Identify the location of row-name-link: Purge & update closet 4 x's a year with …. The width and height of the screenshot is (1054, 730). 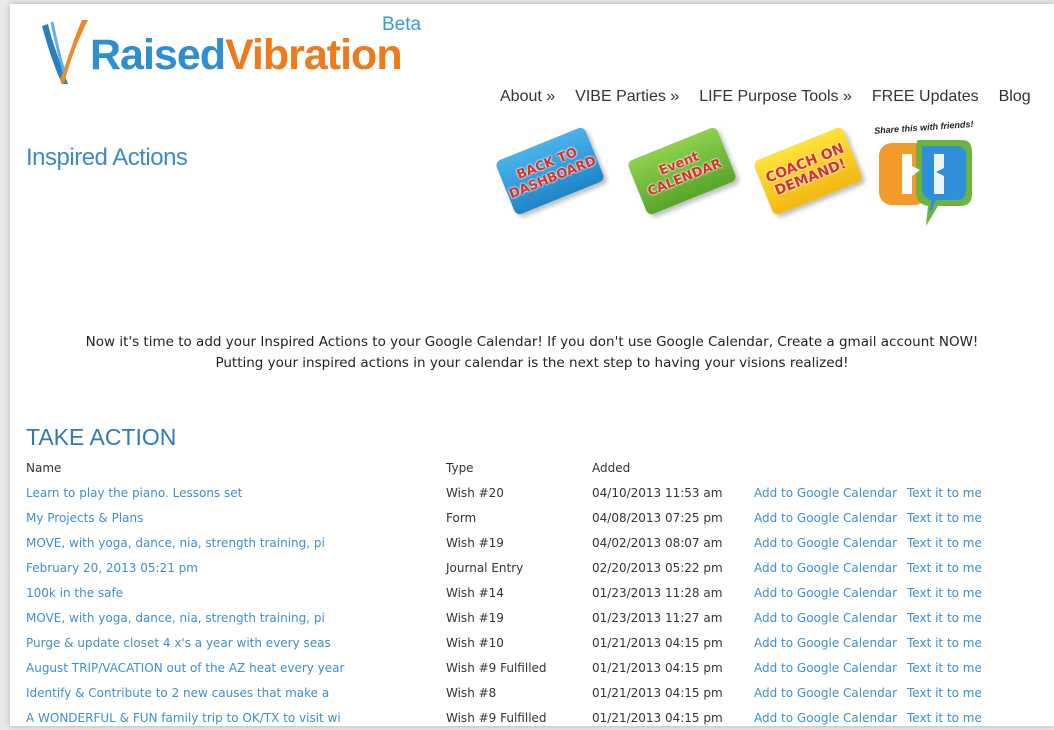
(236, 642).